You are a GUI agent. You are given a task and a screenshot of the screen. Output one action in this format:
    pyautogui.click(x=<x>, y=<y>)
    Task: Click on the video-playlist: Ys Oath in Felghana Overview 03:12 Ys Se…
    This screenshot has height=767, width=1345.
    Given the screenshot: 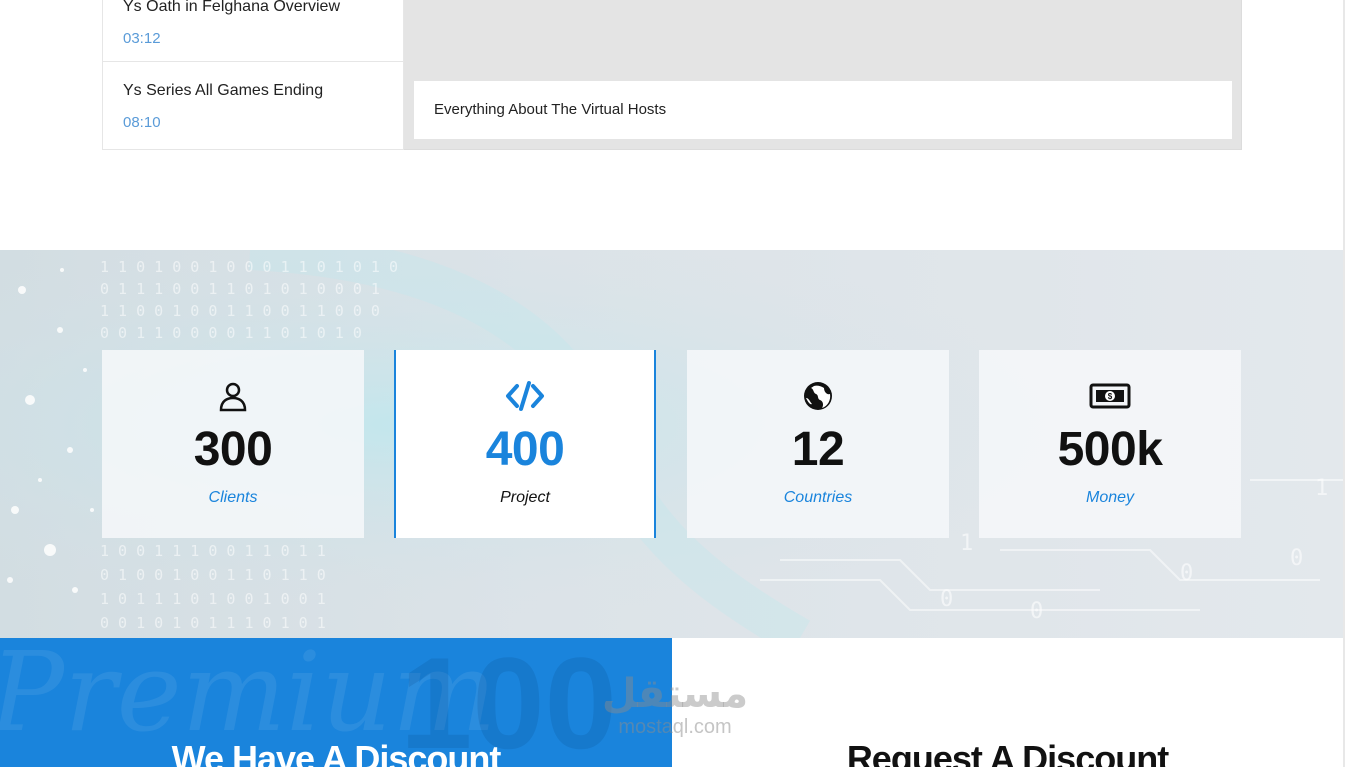 What is the action you would take?
    pyautogui.click(x=253, y=75)
    